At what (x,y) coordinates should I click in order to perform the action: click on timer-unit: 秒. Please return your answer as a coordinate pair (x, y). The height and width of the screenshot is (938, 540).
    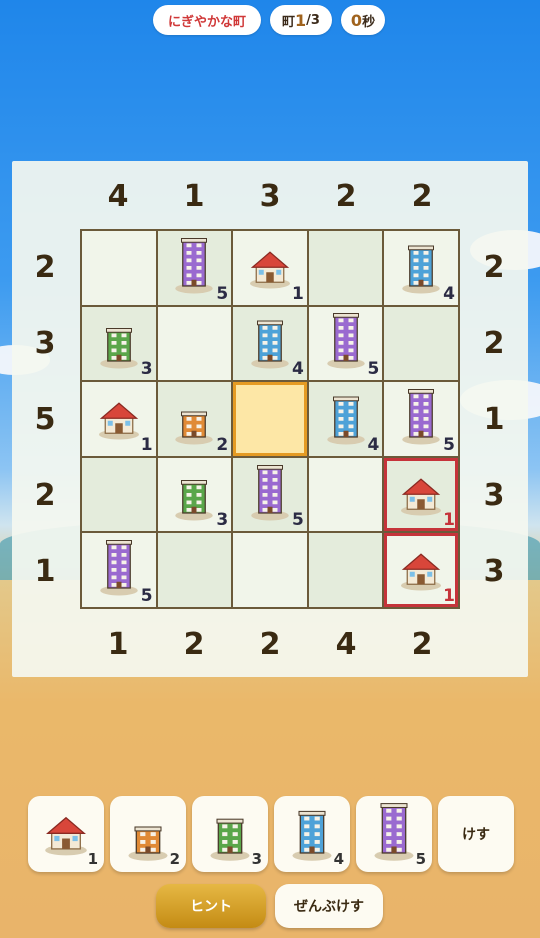
    Looking at the image, I should click on (369, 22).